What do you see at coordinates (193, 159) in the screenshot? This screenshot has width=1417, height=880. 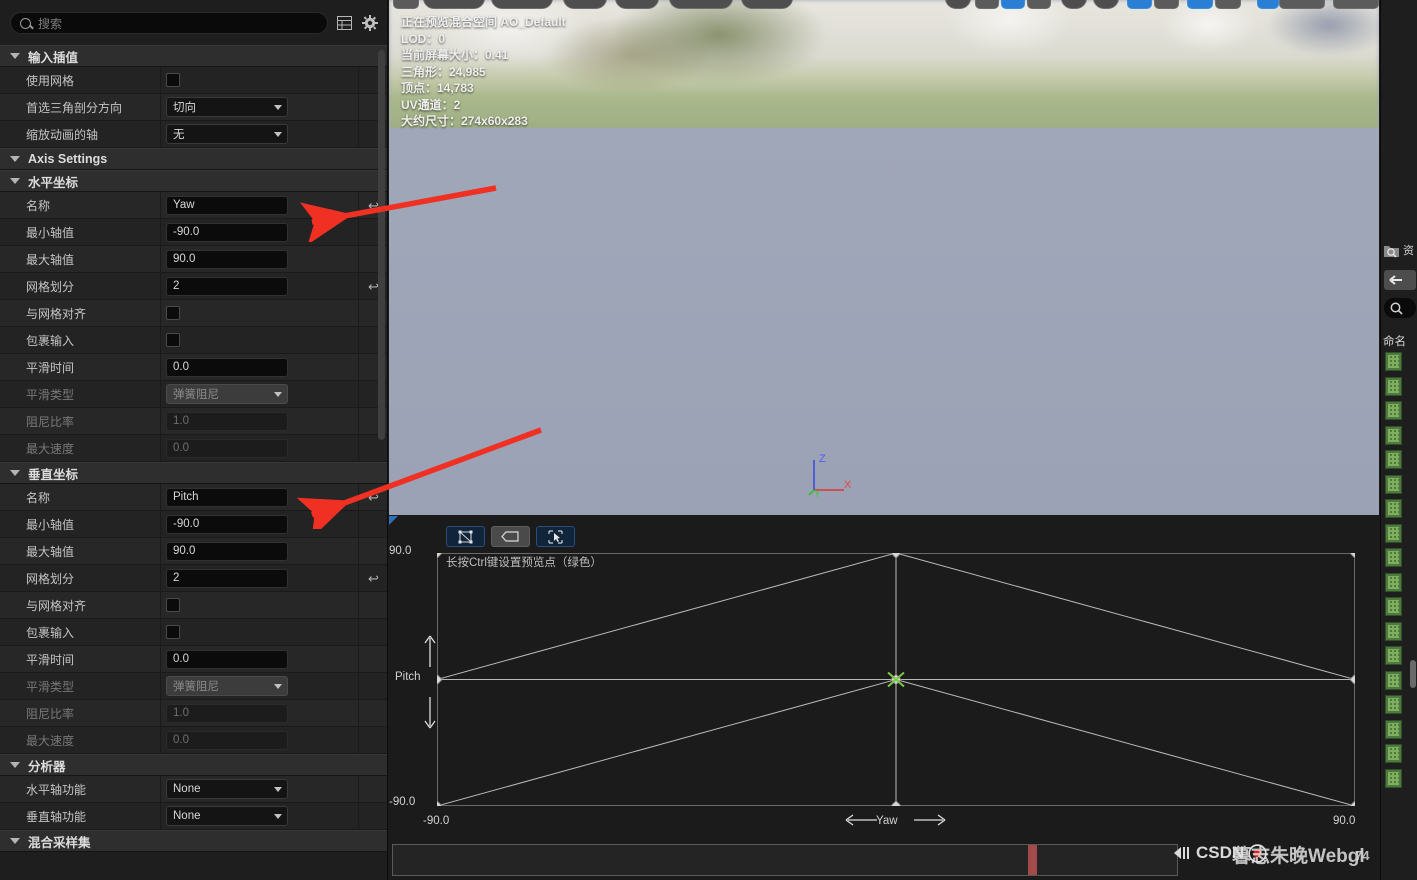 I see `section-header-axis-settings: Axis Settings` at bounding box center [193, 159].